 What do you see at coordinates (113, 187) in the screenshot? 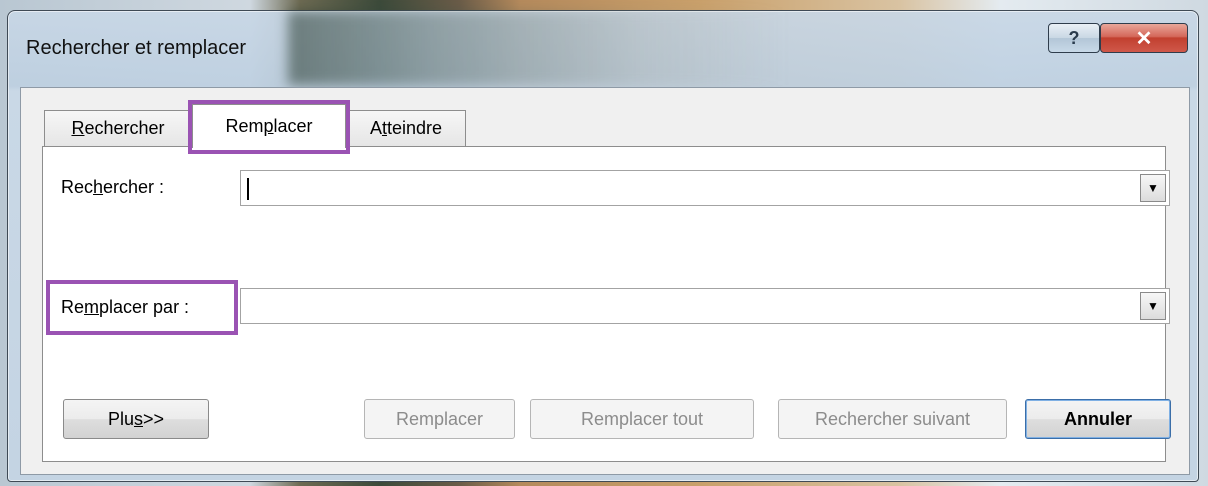
I see `find-label: Rechercher :` at bounding box center [113, 187].